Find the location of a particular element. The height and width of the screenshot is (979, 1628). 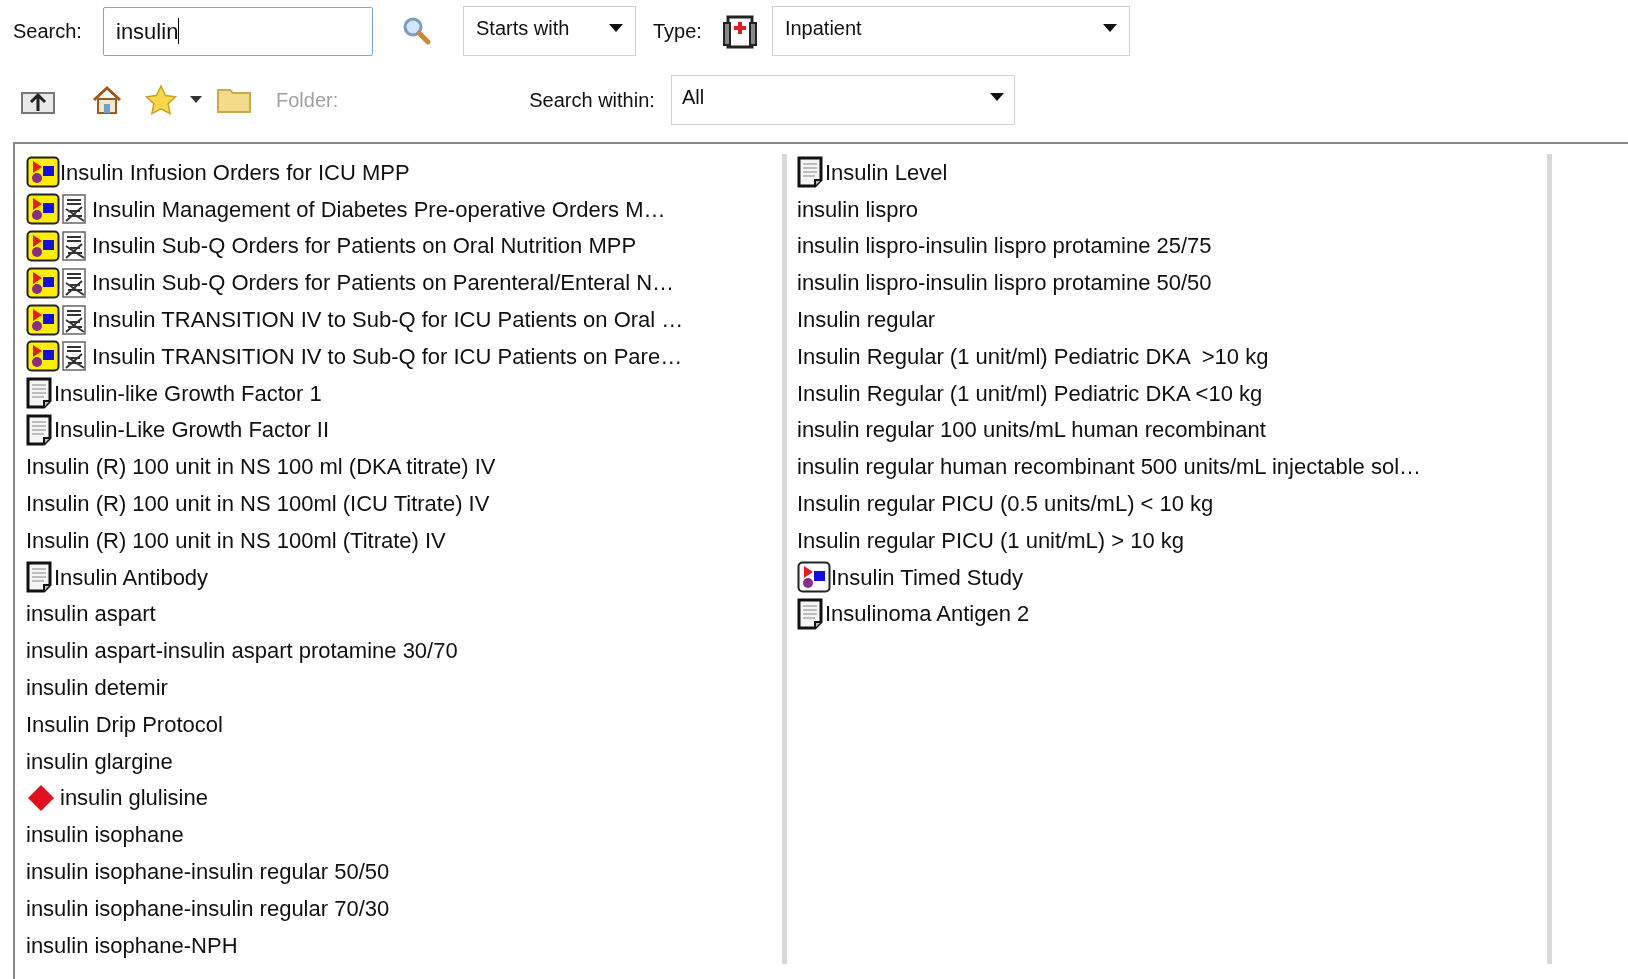

list-item: Insulin Antibody is located at coordinates (131, 577).